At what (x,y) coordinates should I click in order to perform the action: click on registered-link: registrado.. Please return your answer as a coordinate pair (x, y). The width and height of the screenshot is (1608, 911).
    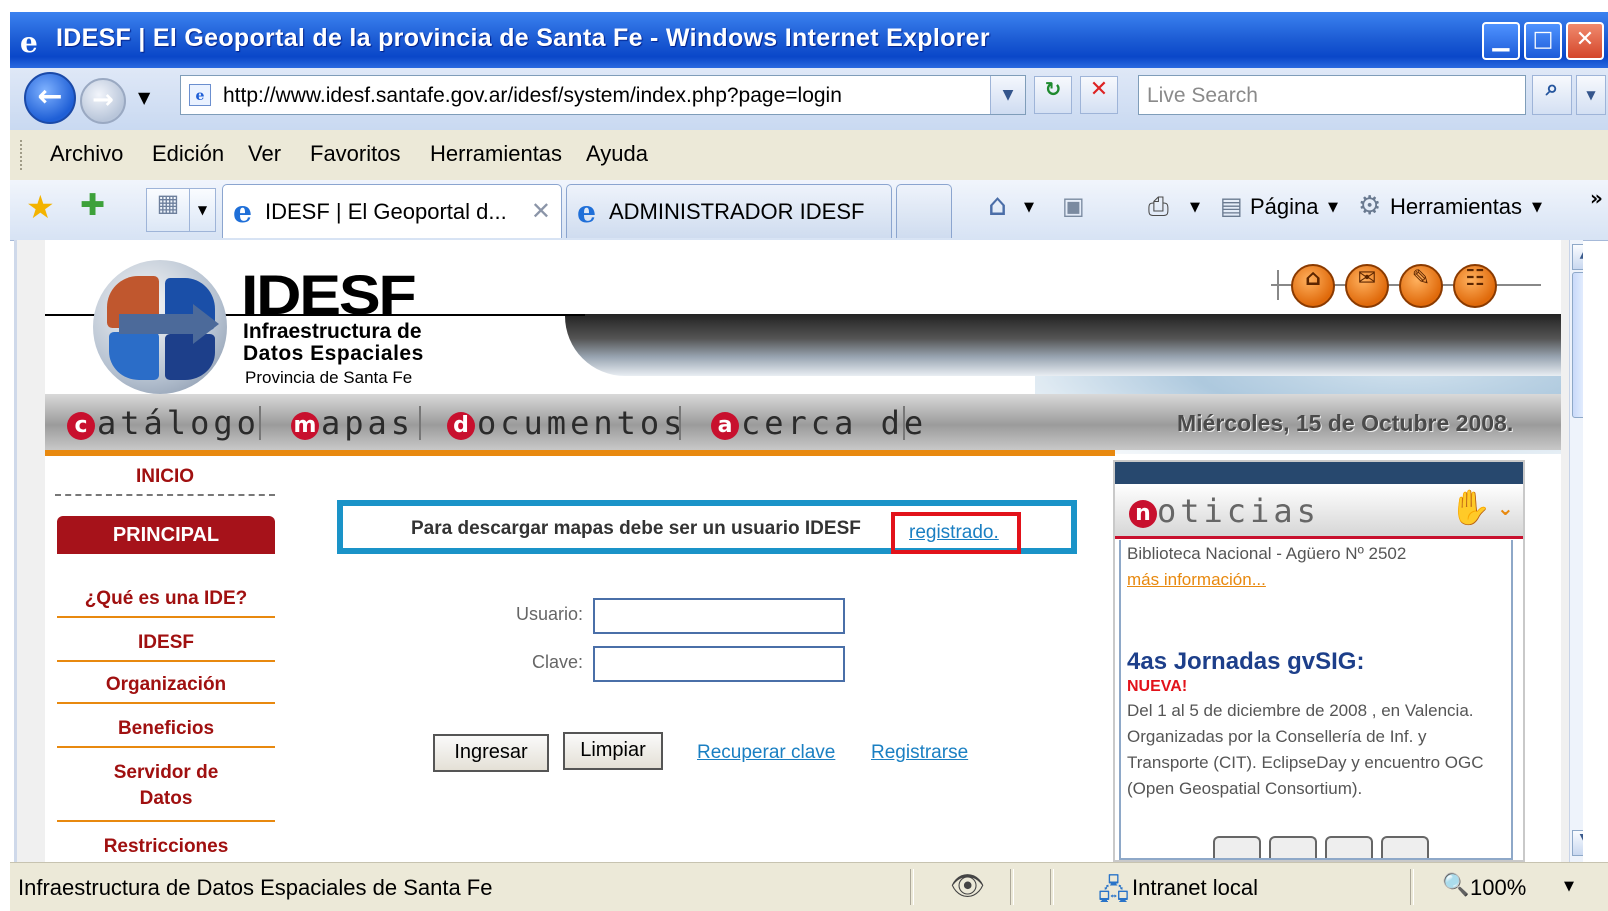
    Looking at the image, I should click on (954, 533).